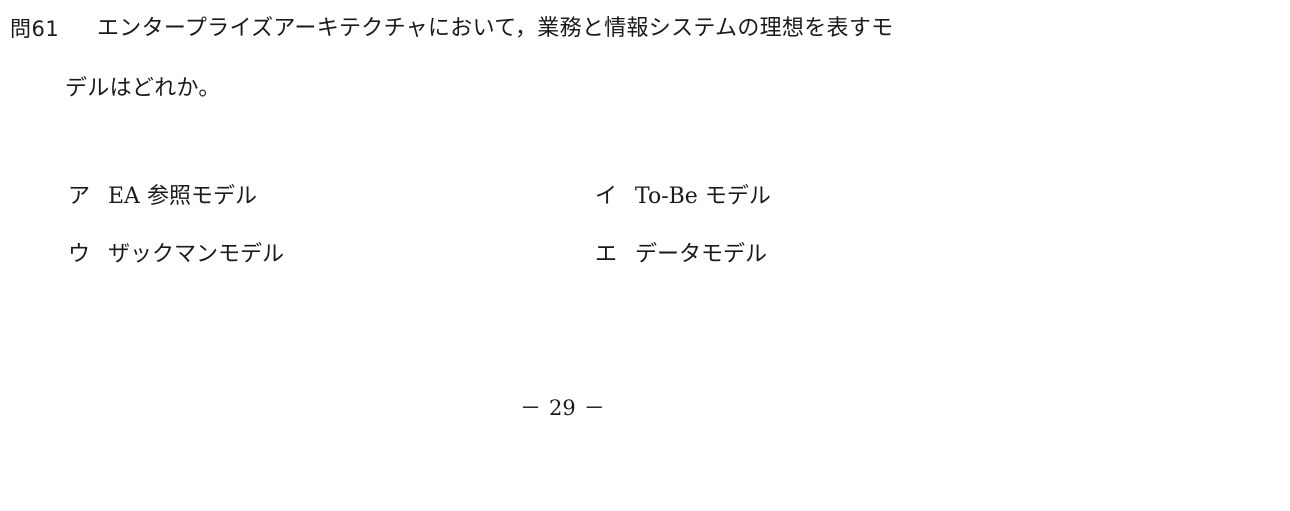 The width and height of the screenshot is (1290, 511). I want to click on choice-u-label: ウ, so click(79, 254).